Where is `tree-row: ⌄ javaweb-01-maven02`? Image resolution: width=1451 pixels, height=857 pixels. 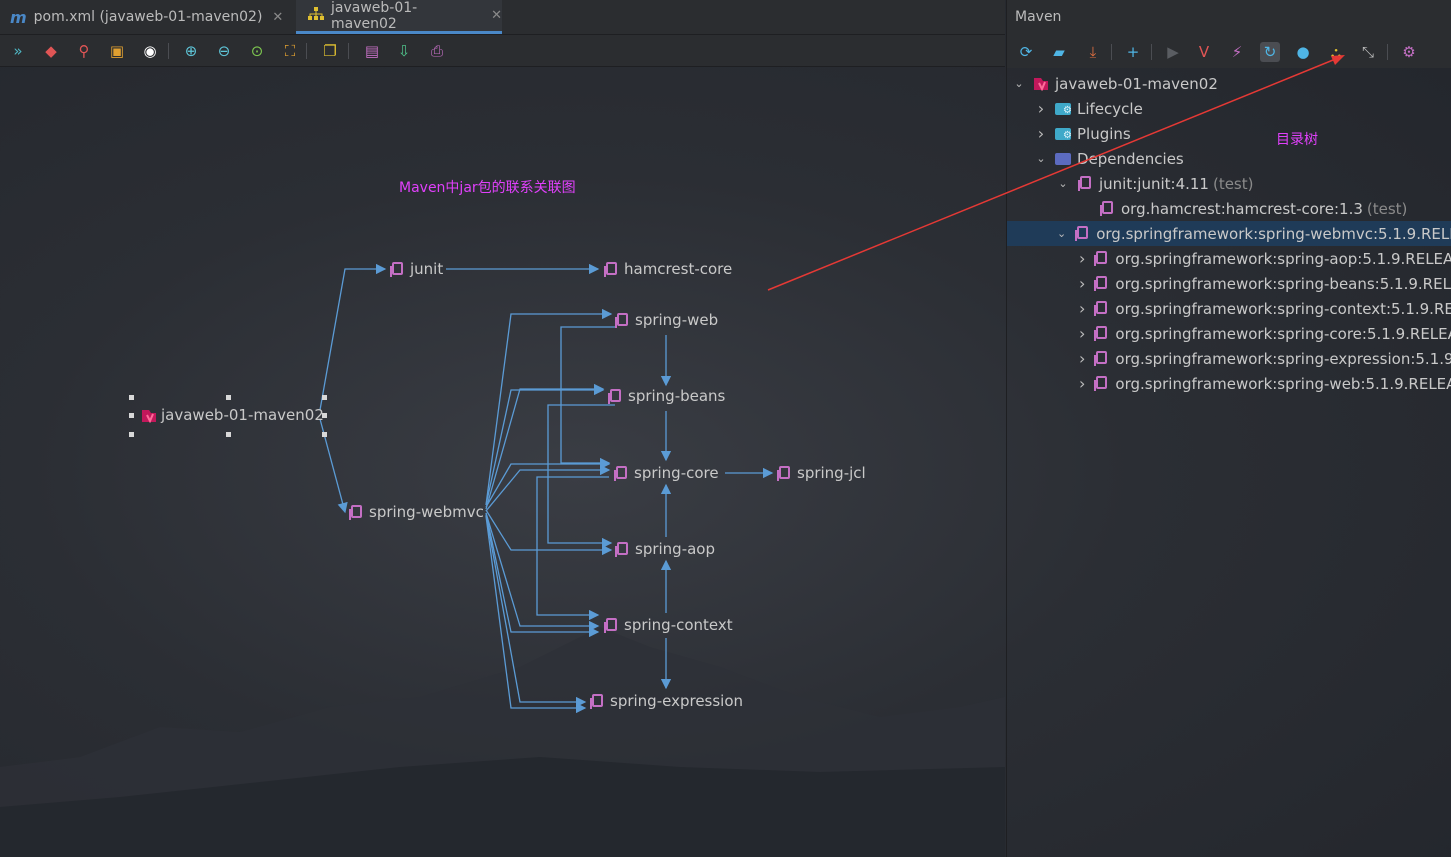 tree-row: ⌄ javaweb-01-maven02 is located at coordinates (1229, 83).